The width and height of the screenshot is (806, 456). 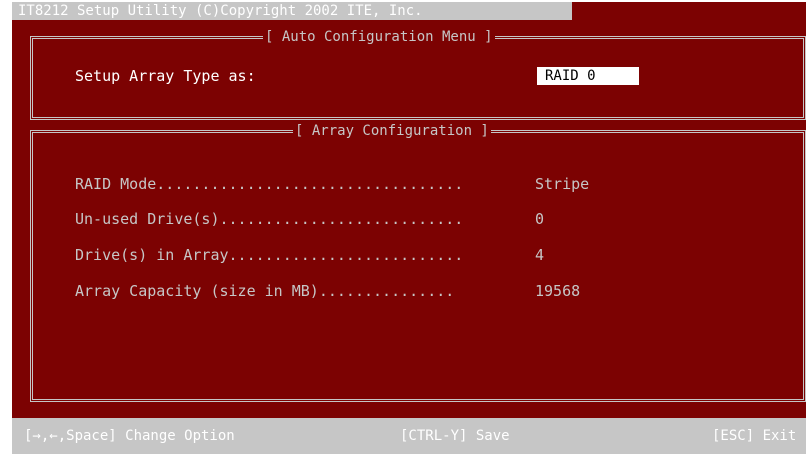 What do you see at coordinates (754, 436) in the screenshot?
I see `exit-hint: [ESC] Exit` at bounding box center [754, 436].